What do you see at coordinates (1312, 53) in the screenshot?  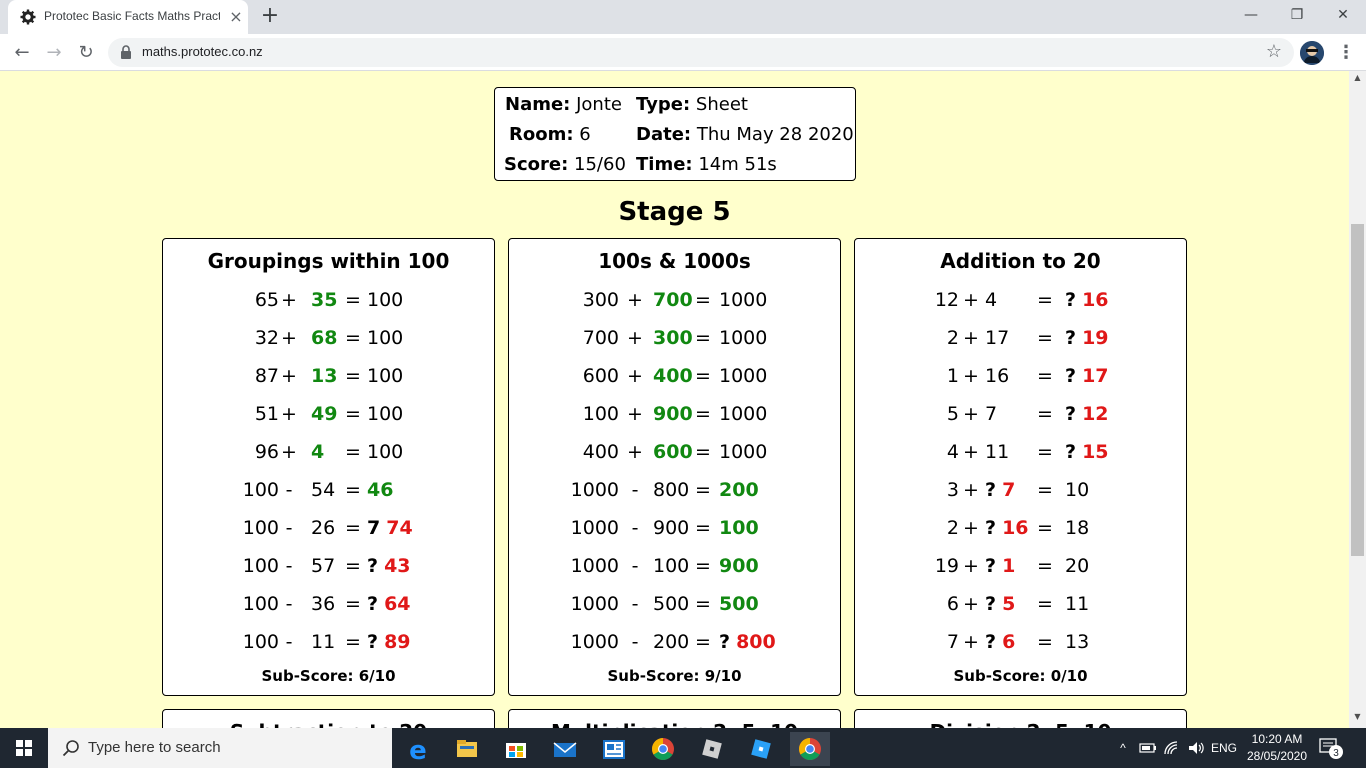 I see `profile-avatar` at bounding box center [1312, 53].